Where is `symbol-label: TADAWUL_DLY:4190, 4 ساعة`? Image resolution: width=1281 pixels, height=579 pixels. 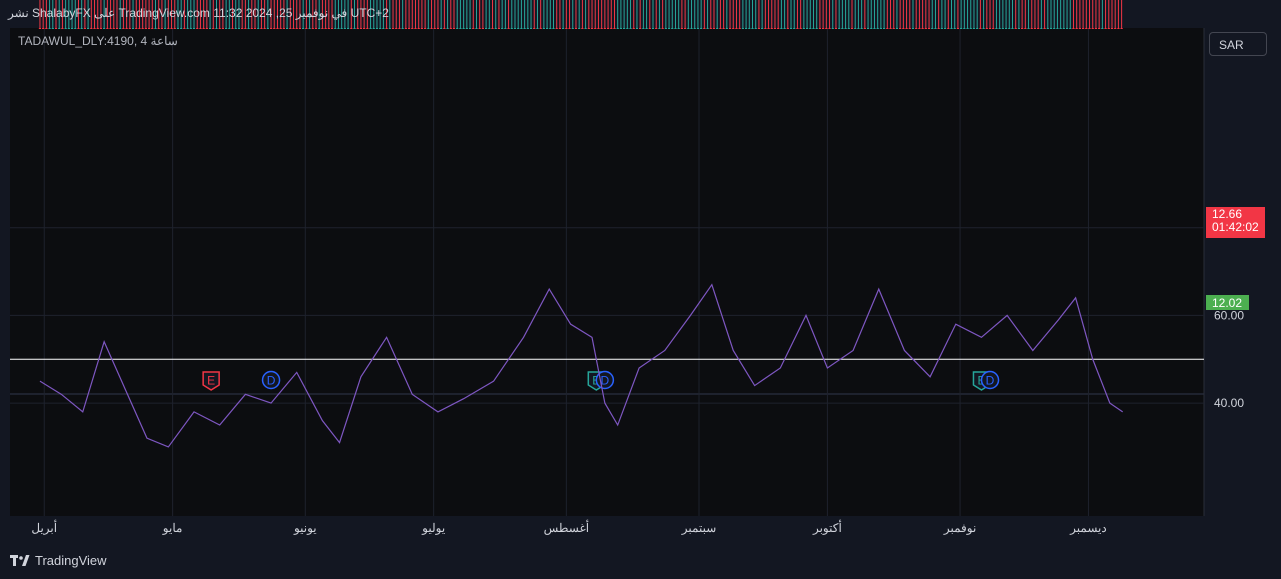
symbol-label: TADAWUL_DLY:4190, 4 ساعة is located at coordinates (98, 41).